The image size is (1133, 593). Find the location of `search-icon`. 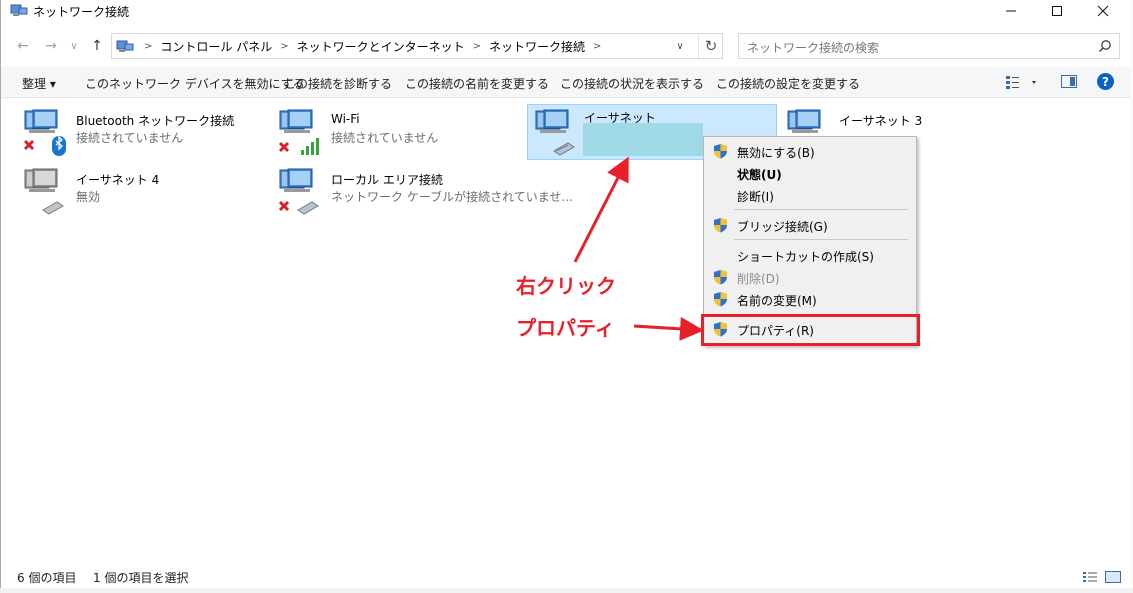

search-icon is located at coordinates (1104, 46).